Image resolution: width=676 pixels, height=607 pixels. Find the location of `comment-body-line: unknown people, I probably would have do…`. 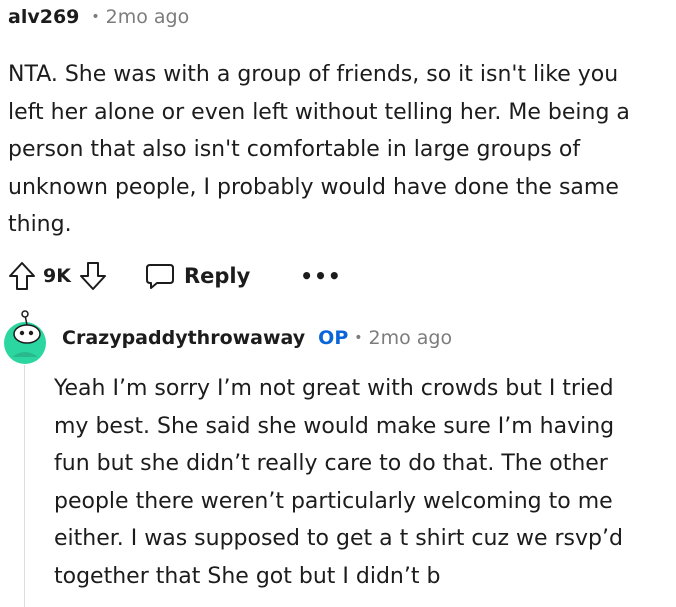

comment-body-line: unknown people, I probably would have do… is located at coordinates (313, 187).